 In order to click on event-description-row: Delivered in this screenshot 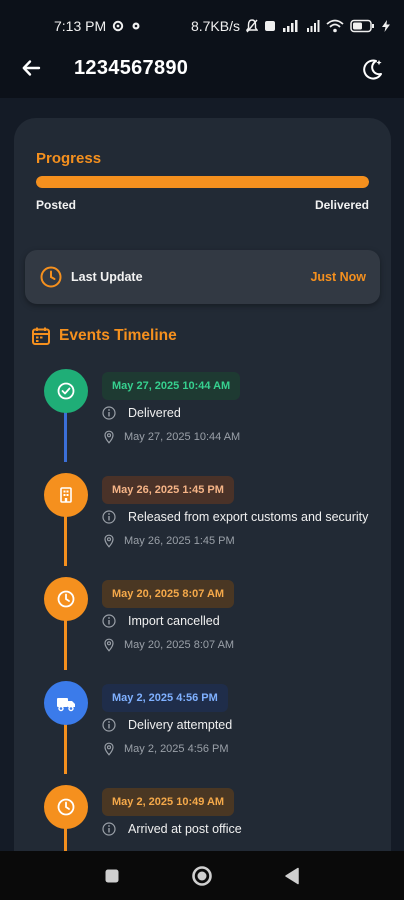, I will do `click(141, 413)`.